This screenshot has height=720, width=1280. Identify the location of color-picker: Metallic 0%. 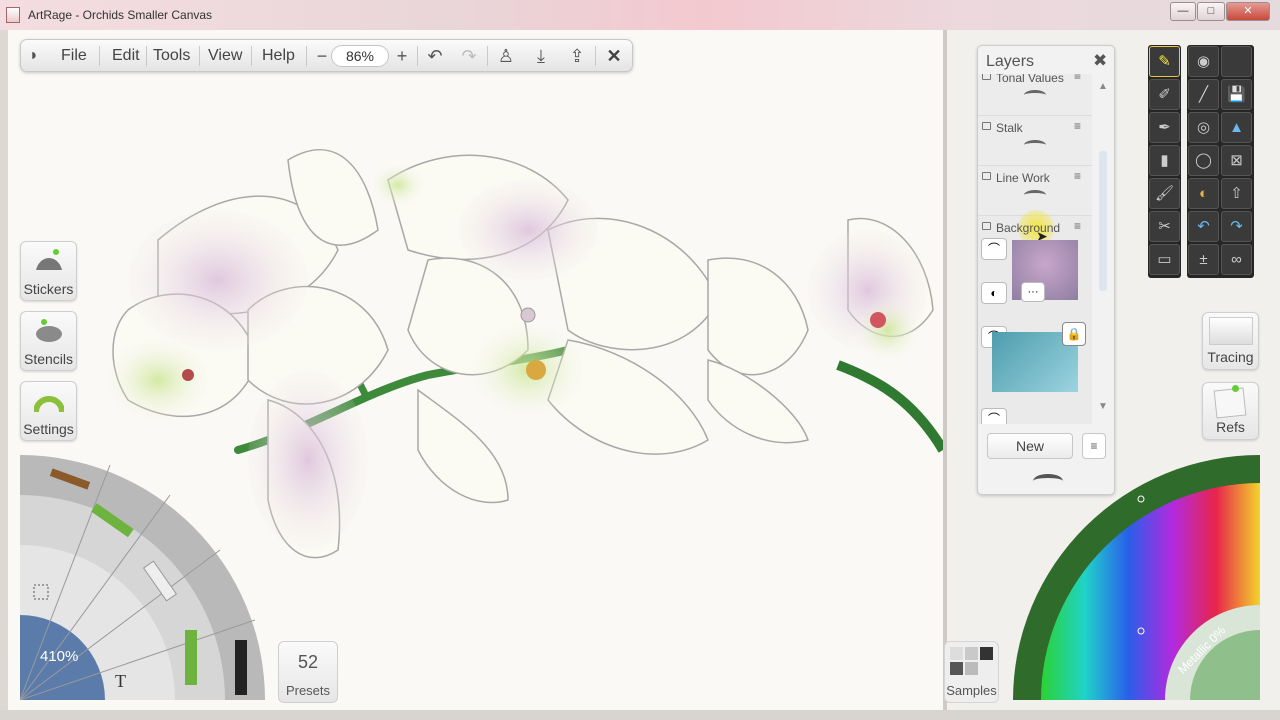
(1136, 577).